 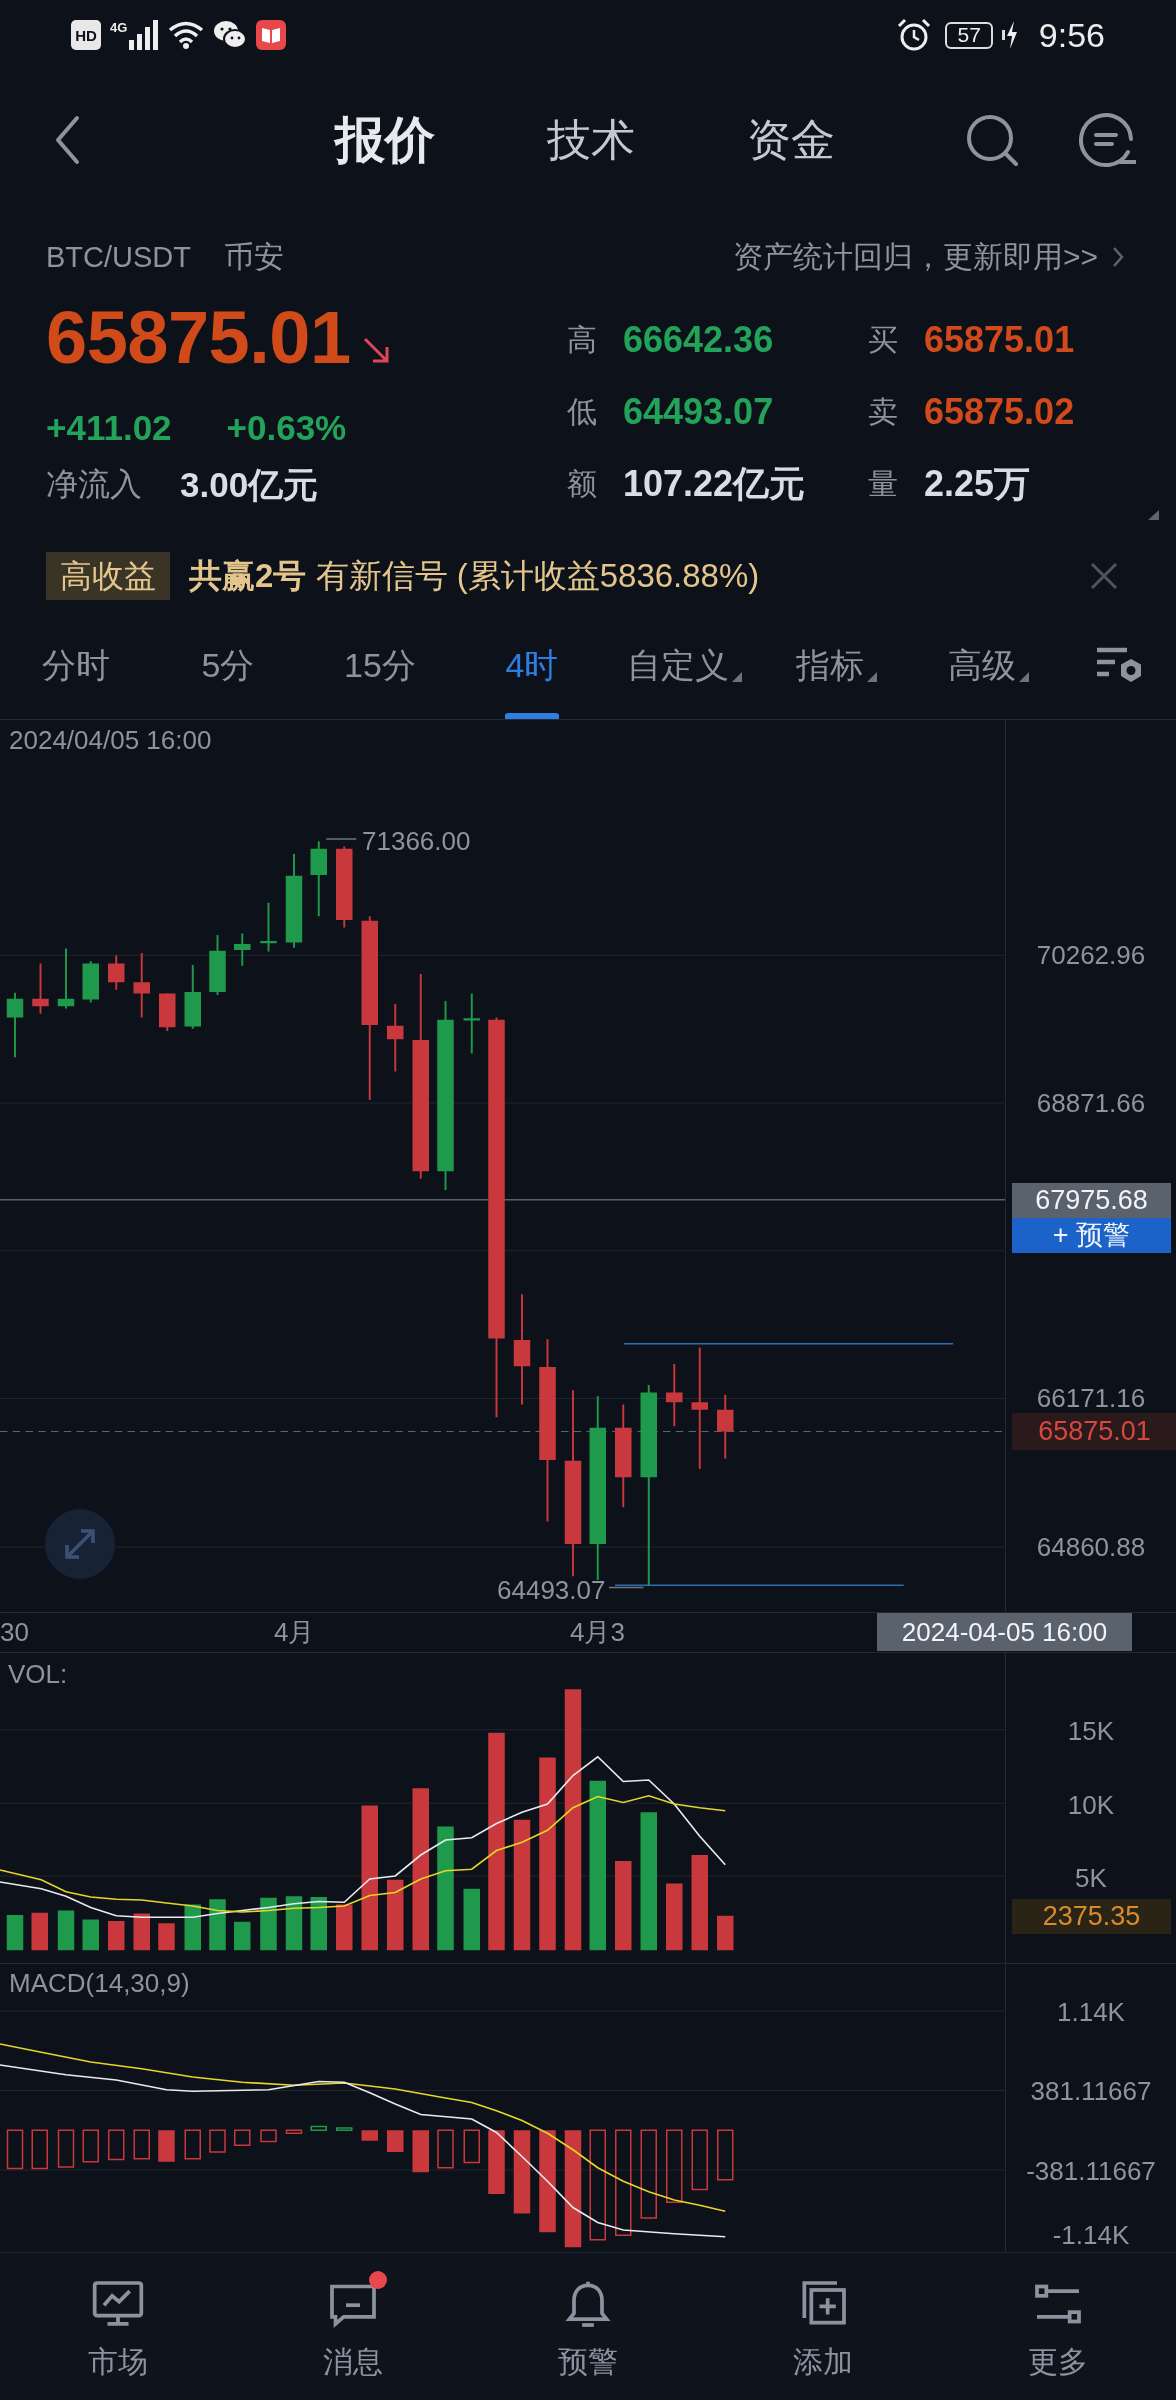 I want to click on nav-item: 消息, so click(x=353, y=2326).